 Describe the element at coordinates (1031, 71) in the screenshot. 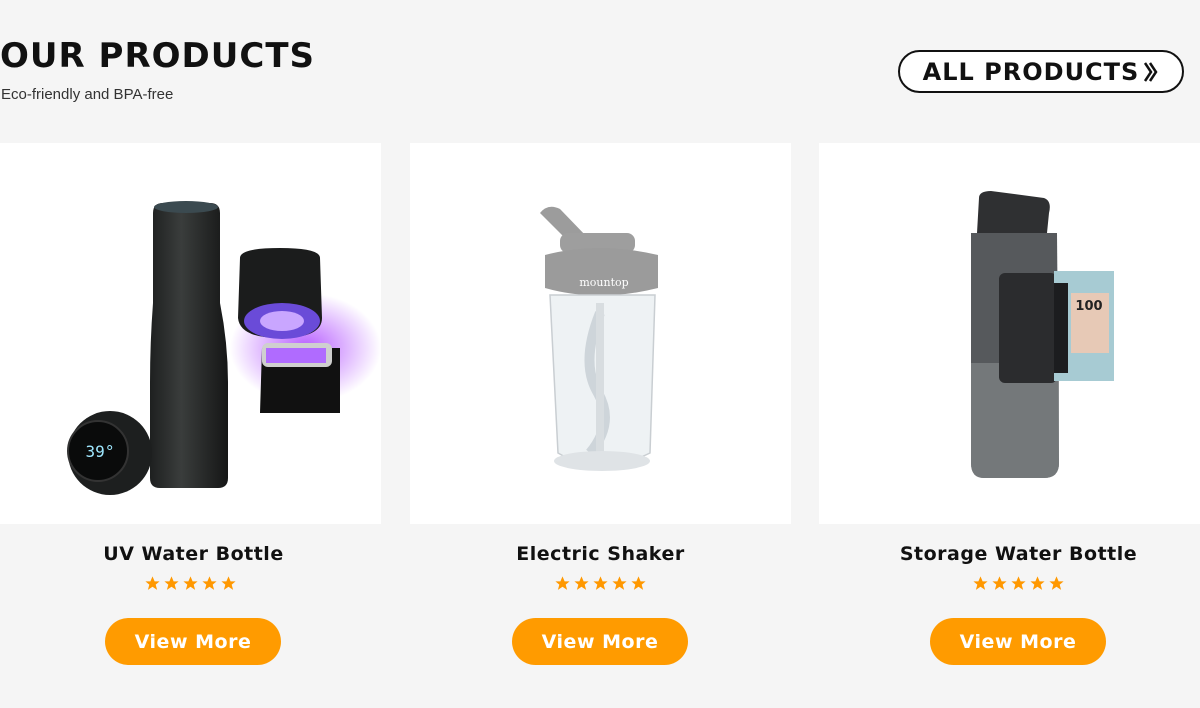

I see `all-products-label: ALL PRODUCTS` at that location.